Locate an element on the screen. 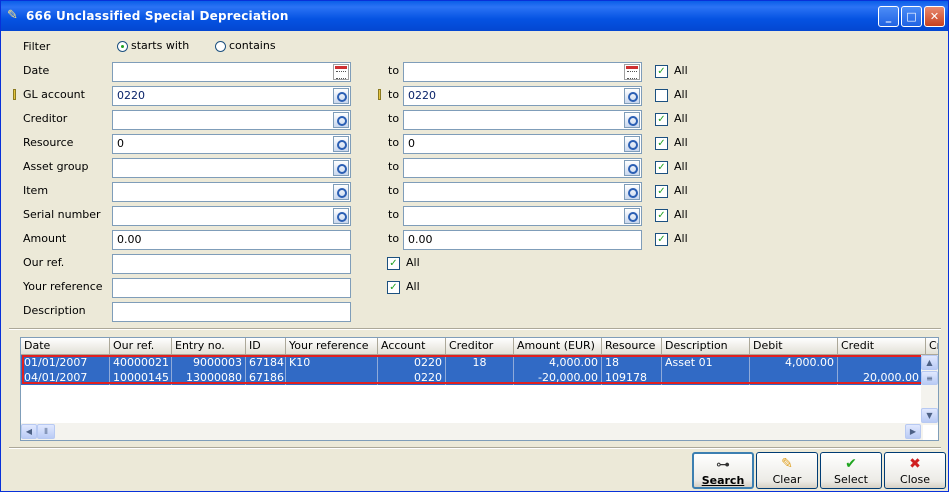 This screenshot has height=492, width=949. serial-to-field is located at coordinates (522, 216).